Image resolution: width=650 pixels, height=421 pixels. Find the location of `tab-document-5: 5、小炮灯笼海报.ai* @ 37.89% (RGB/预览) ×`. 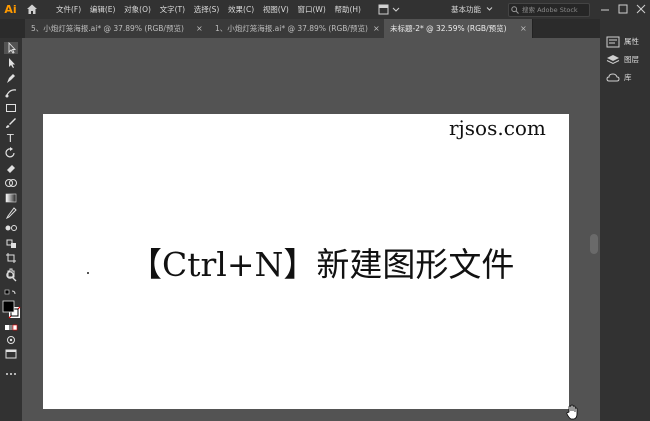

tab-document-5: 5、小炮灯笼海报.ai* @ 37.89% (RGB/预览) × is located at coordinates (117, 28).